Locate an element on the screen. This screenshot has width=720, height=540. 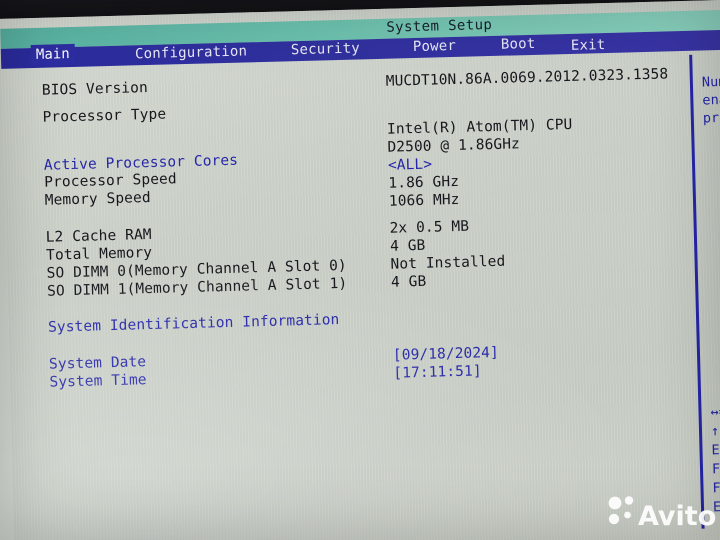
value-system-time: [17:11:51] is located at coordinates (437, 372).